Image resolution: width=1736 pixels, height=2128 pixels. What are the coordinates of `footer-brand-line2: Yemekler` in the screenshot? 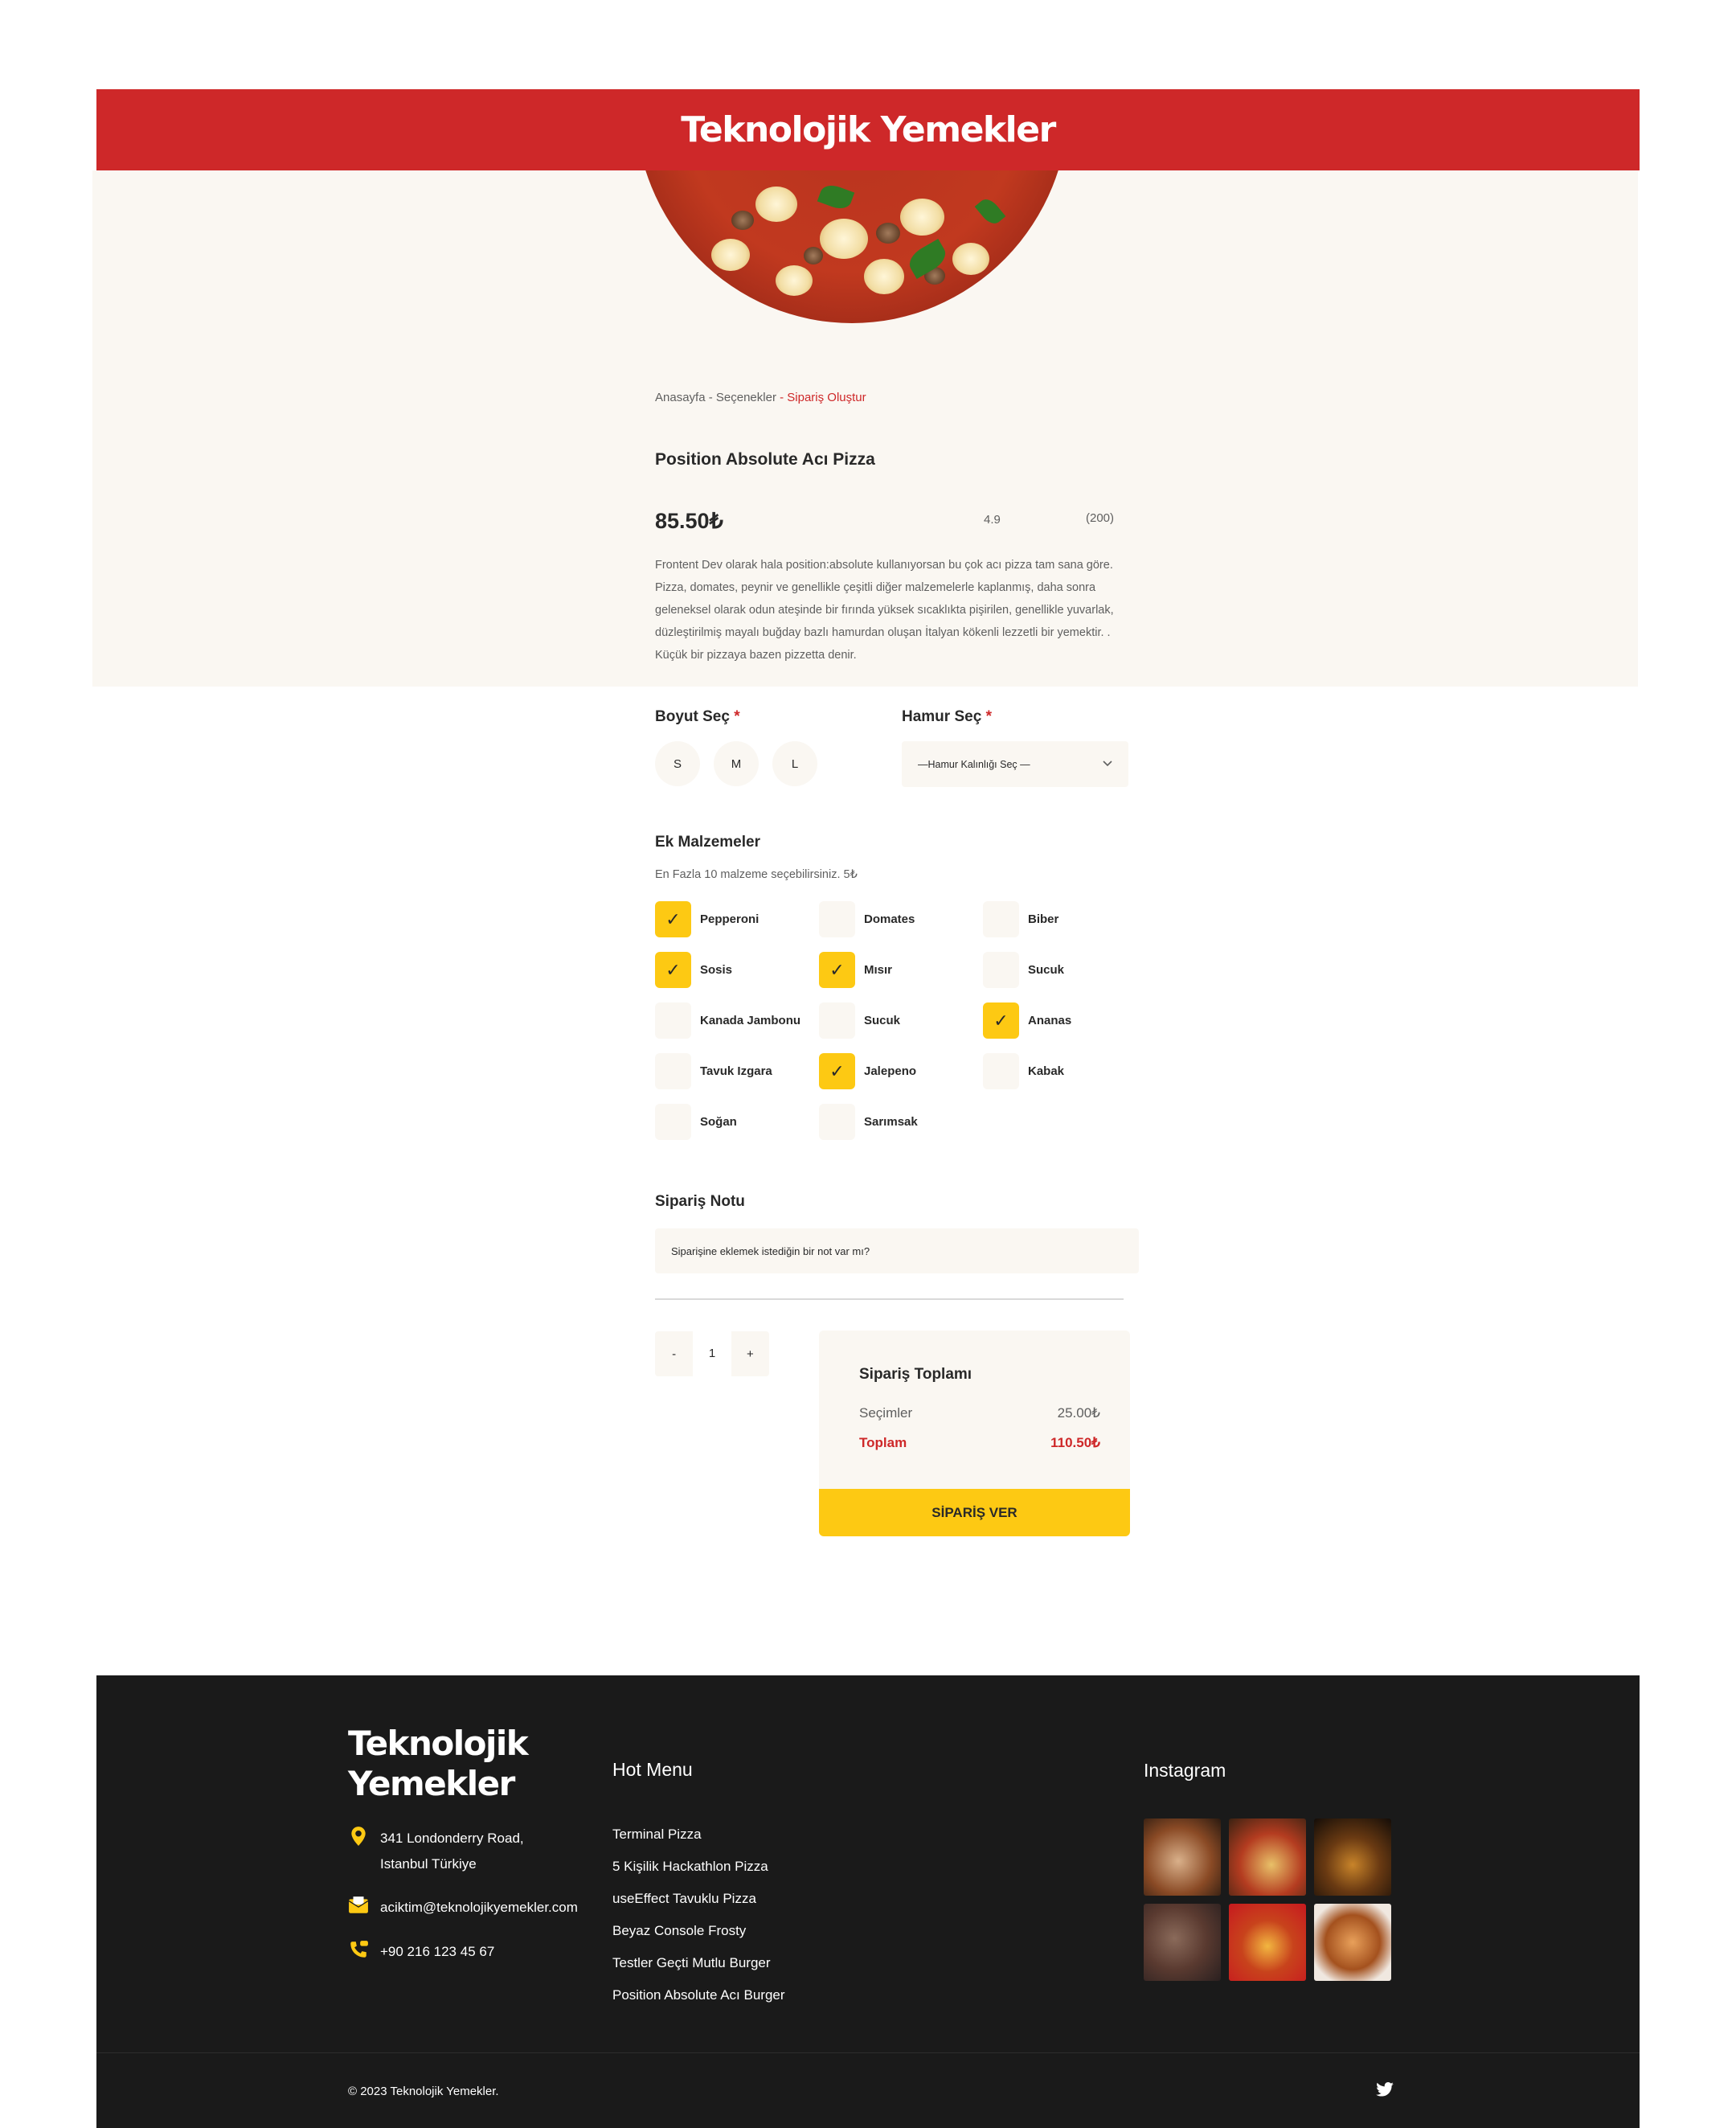 It's located at (431, 1784).